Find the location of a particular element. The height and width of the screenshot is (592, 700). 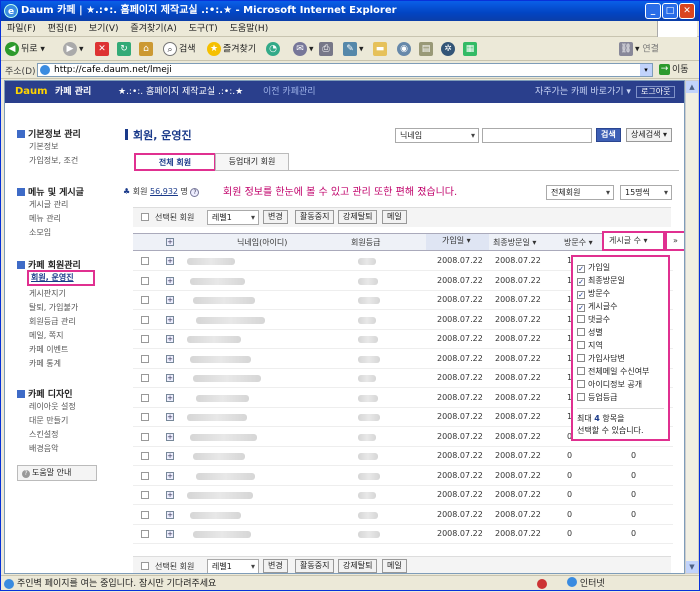

mail-button: ✉ ▾ is located at coordinates (303, 49).